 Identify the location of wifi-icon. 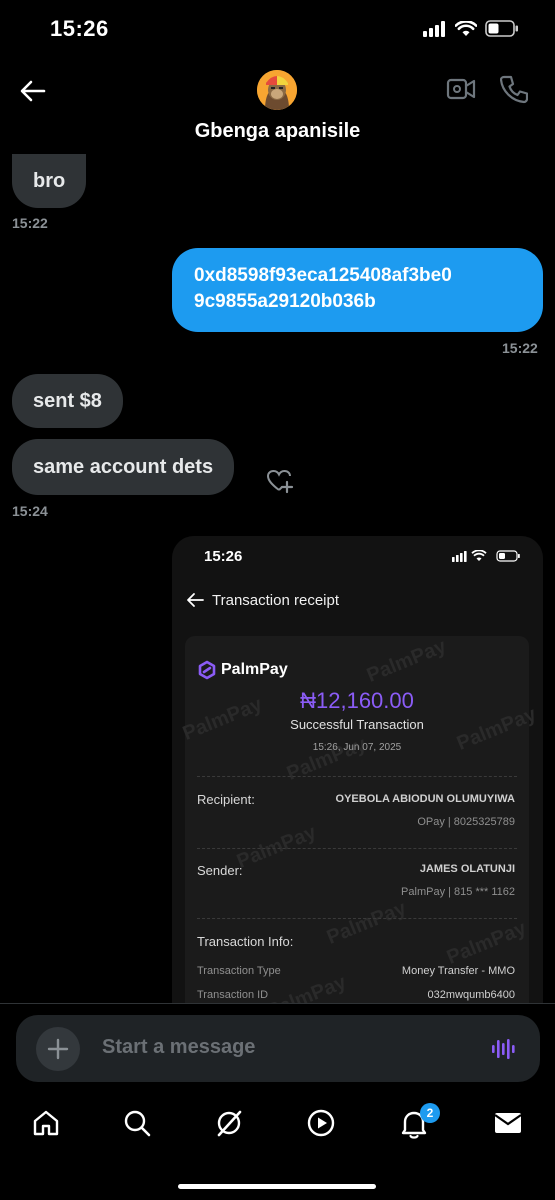
(466, 28).